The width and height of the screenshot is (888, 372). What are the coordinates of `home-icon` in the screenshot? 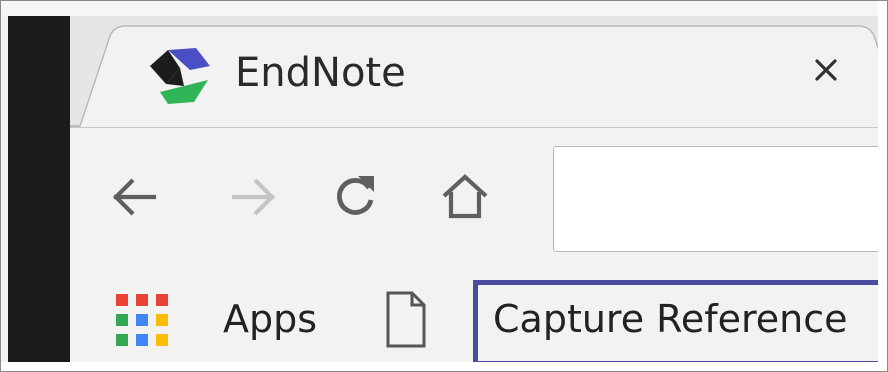 It's located at (465, 196).